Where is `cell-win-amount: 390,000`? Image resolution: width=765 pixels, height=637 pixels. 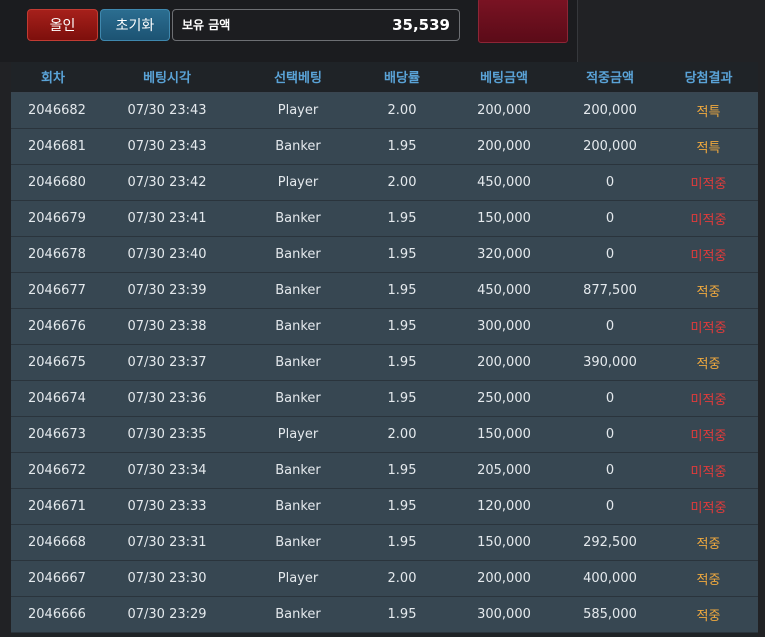
cell-win-amount: 390,000 is located at coordinates (610, 362).